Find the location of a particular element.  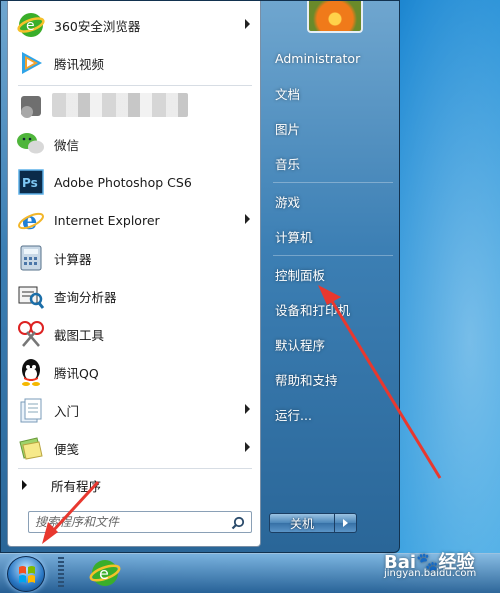

user-avatar is located at coordinates (335, 17).